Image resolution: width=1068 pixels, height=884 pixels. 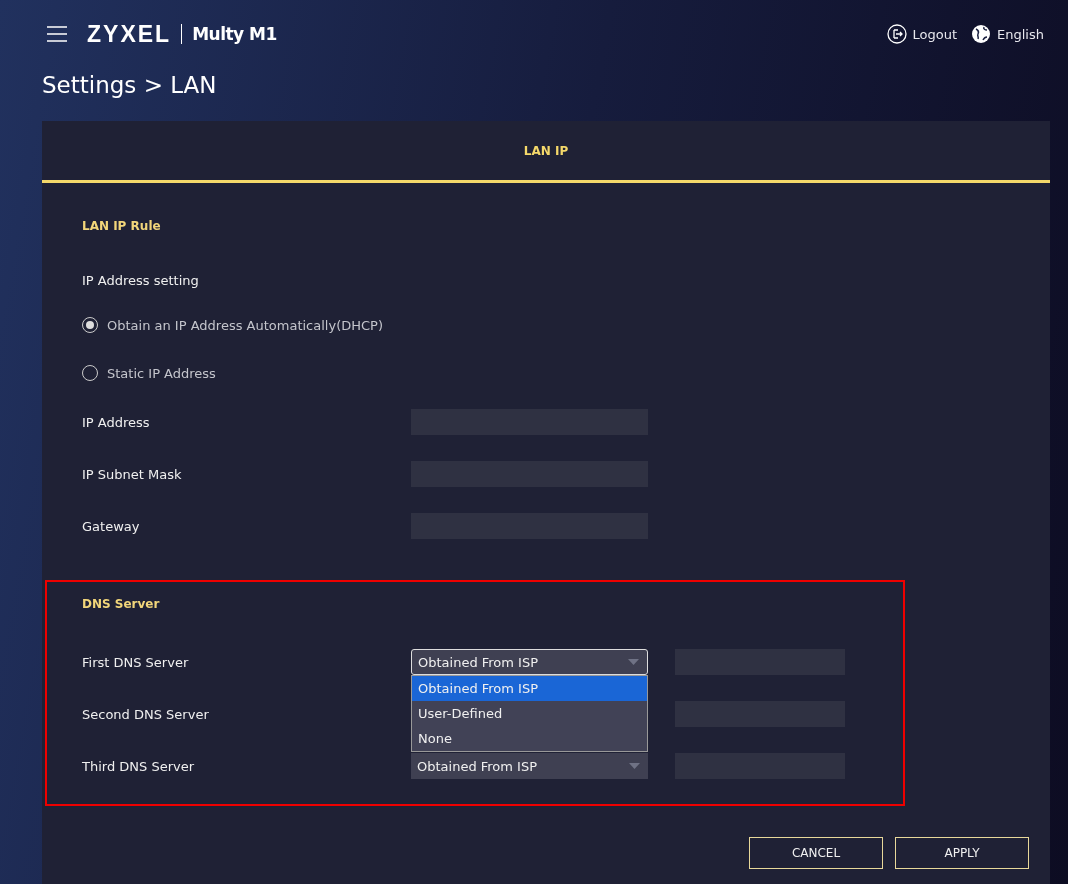 What do you see at coordinates (141, 280) in the screenshot?
I see `setting-label: IP Address setting` at bounding box center [141, 280].